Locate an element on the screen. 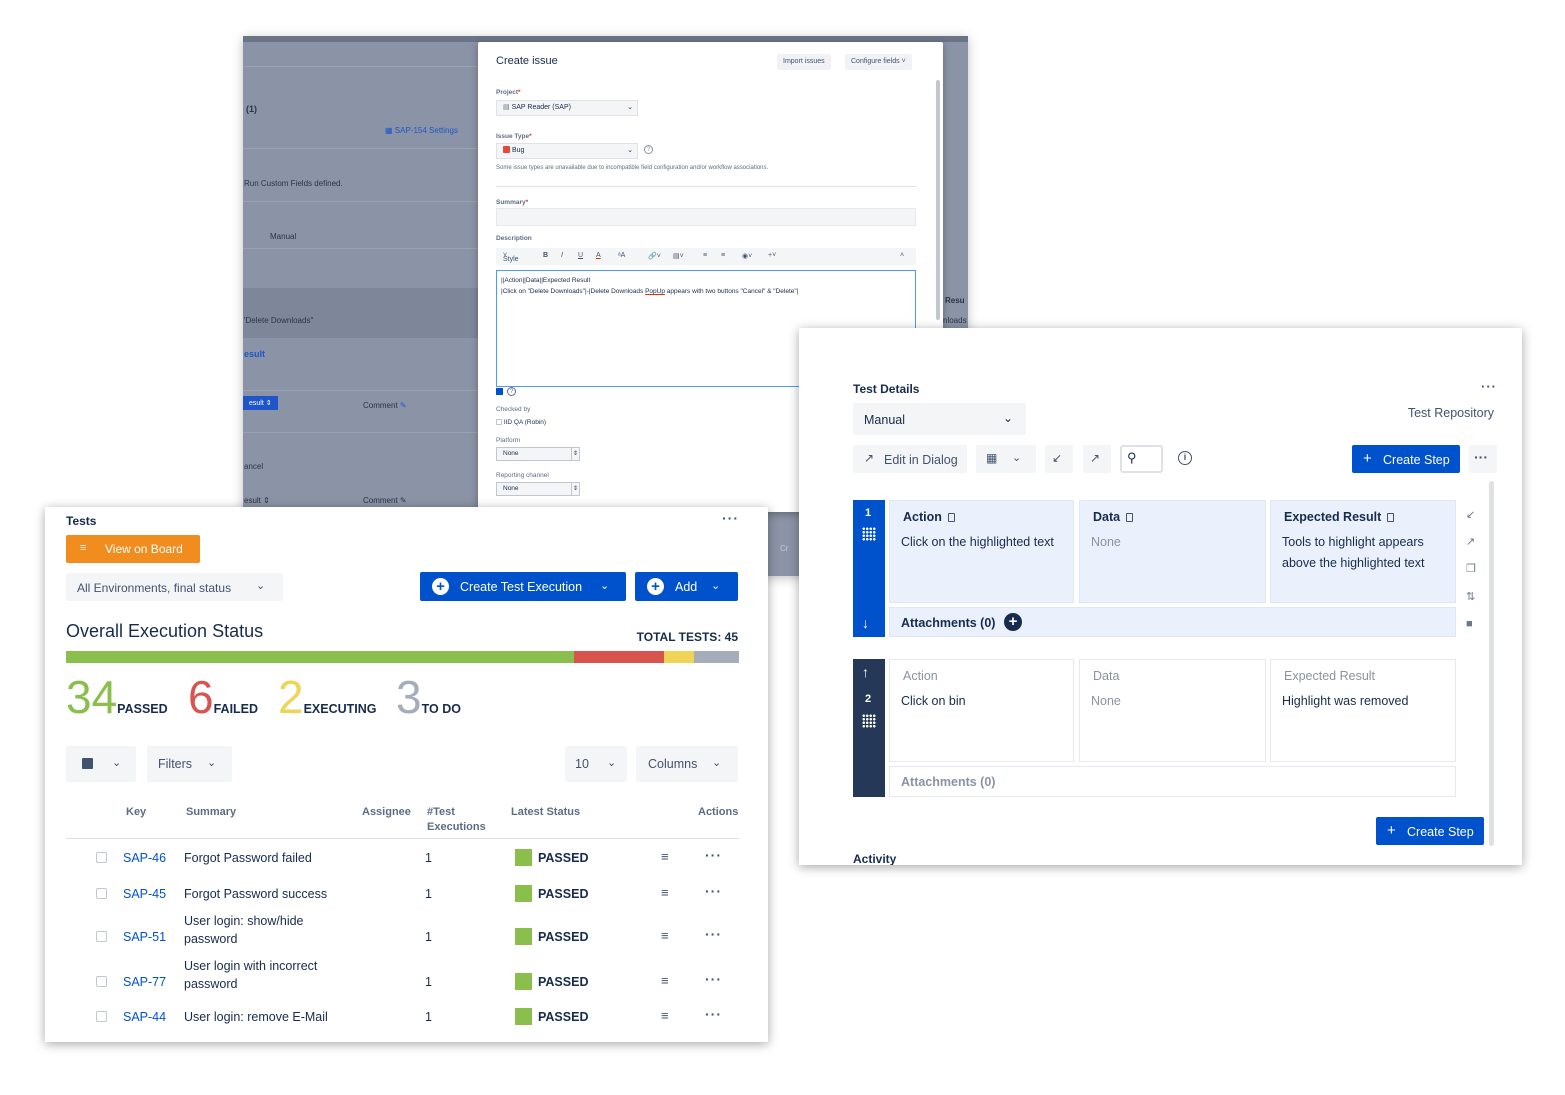 Image resolution: width=1565 pixels, height=1095 pixels. step-1-data: Data None is located at coordinates (1172, 551).